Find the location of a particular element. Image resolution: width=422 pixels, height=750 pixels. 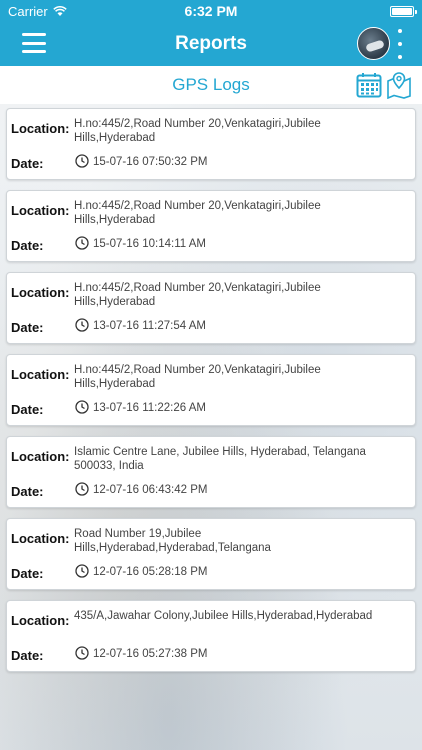

status-right is located at coordinates (403, 11).